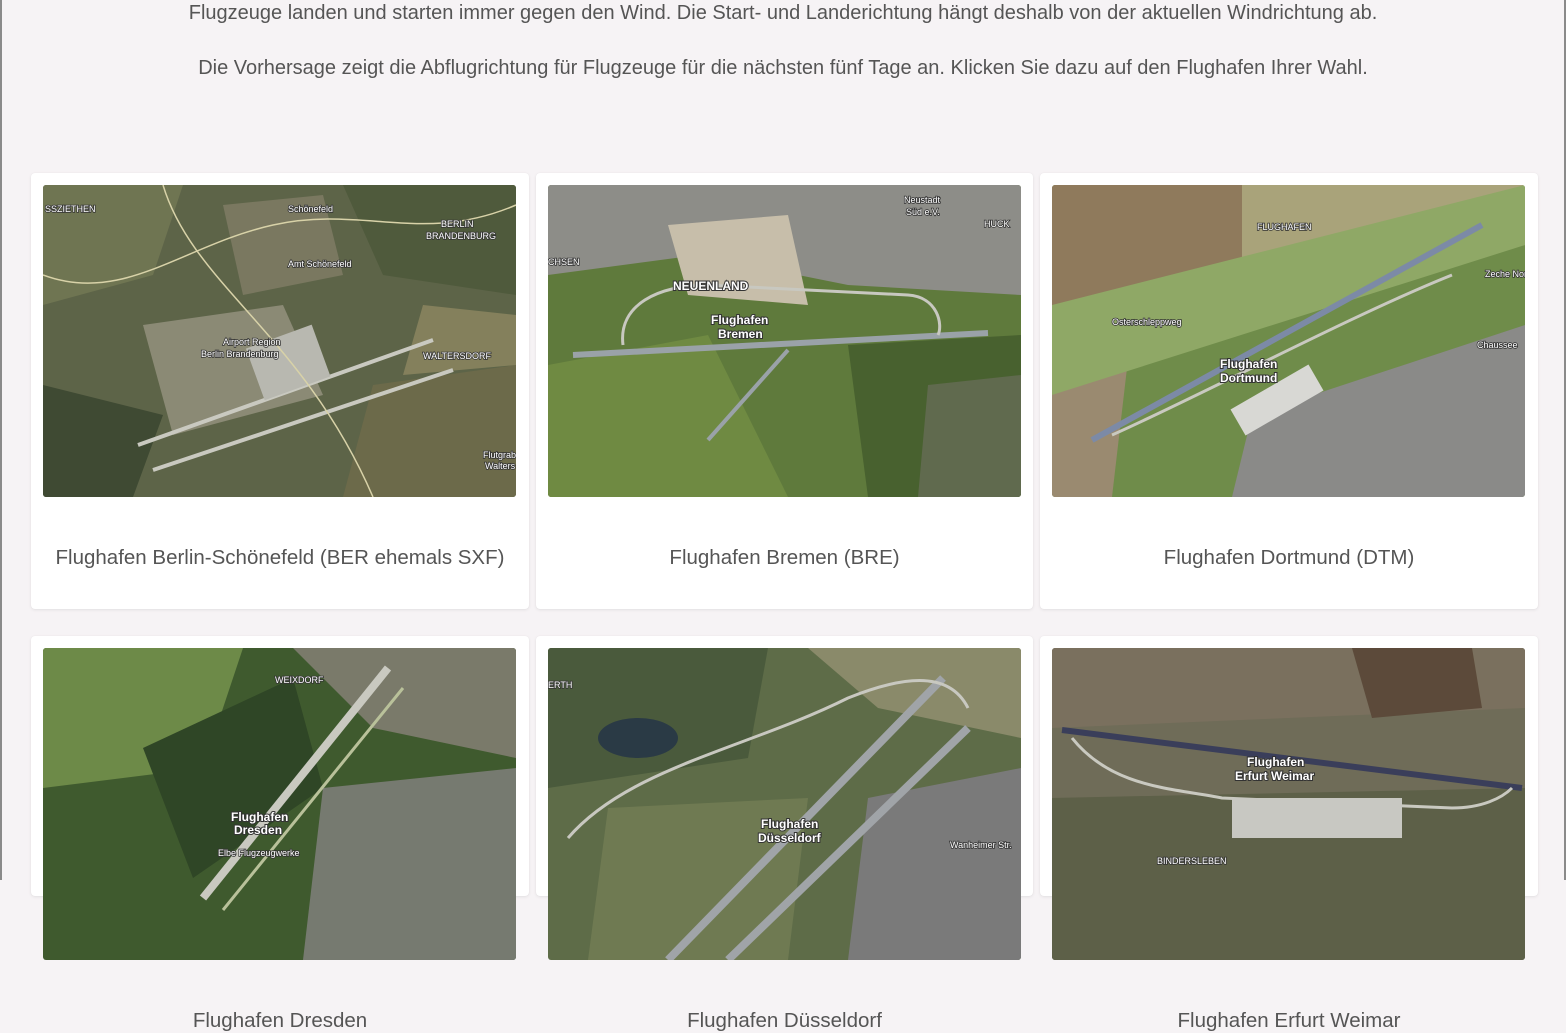  I want to click on map-label: Flutgrab, so click(499, 455).